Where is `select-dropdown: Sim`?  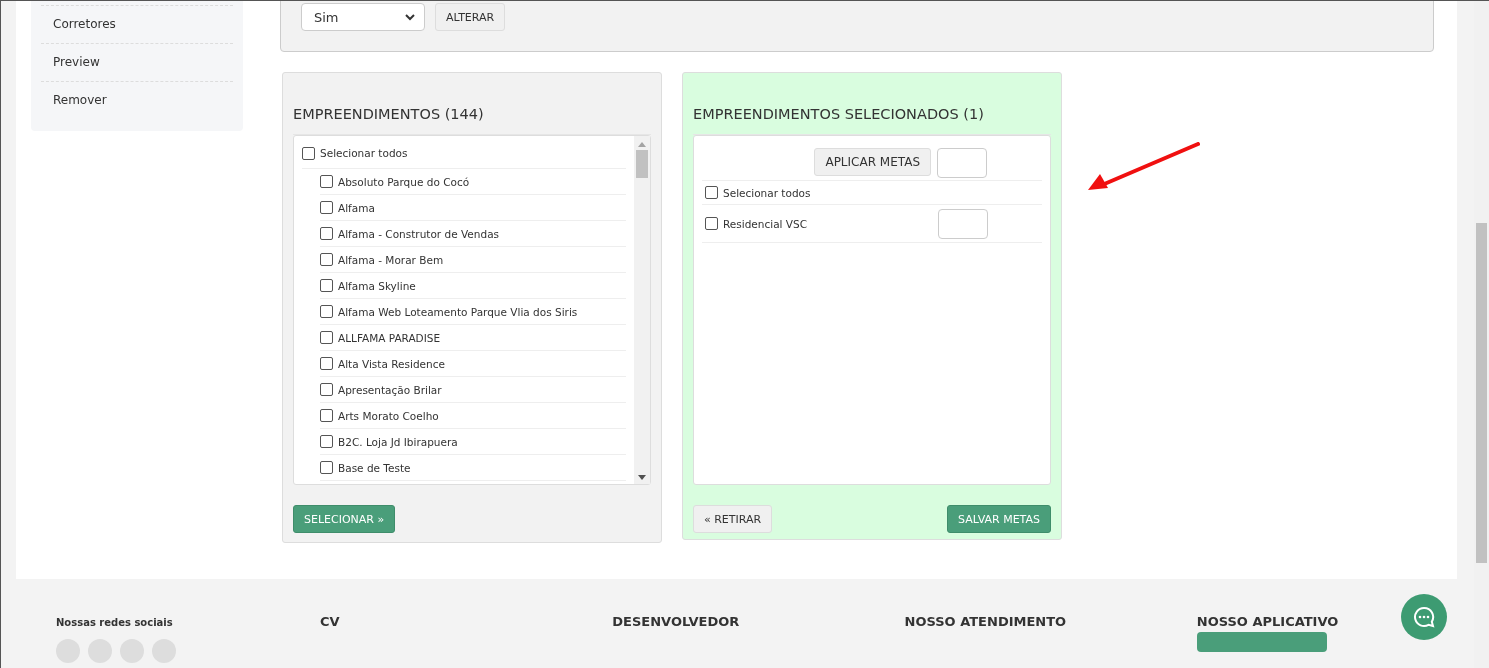 select-dropdown: Sim is located at coordinates (363, 17).